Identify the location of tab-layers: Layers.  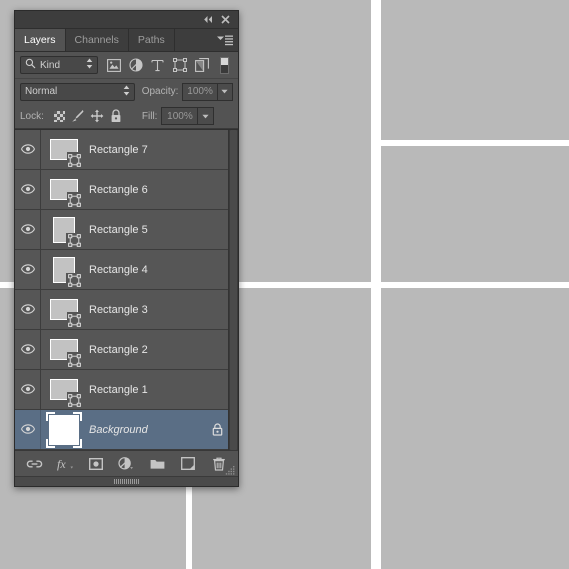
(40, 40).